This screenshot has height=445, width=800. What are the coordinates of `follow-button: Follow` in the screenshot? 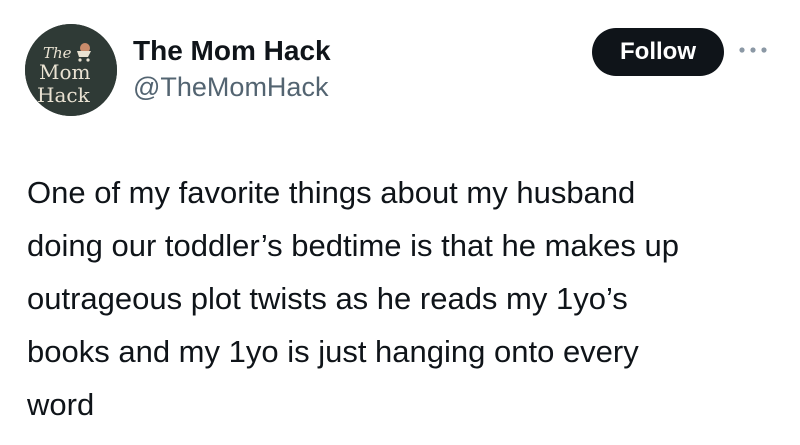 It's located at (658, 52).